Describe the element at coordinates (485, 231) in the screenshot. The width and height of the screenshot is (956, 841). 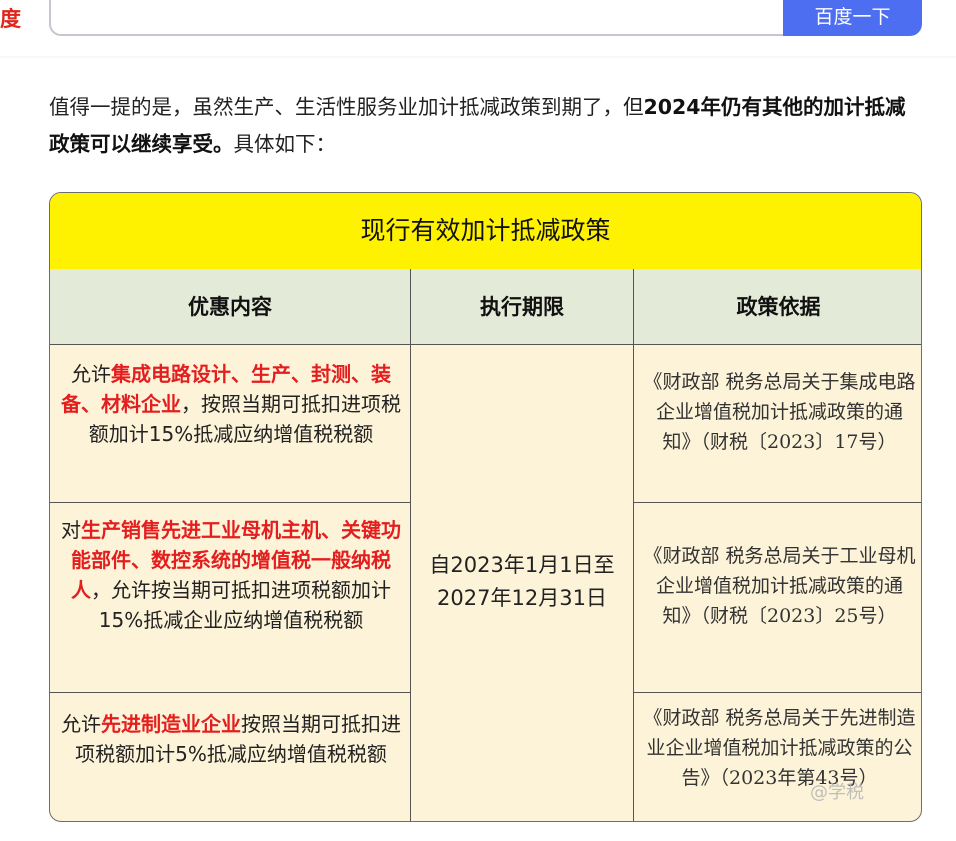
I see `table-title: 现行有效加计抵减政策` at that location.